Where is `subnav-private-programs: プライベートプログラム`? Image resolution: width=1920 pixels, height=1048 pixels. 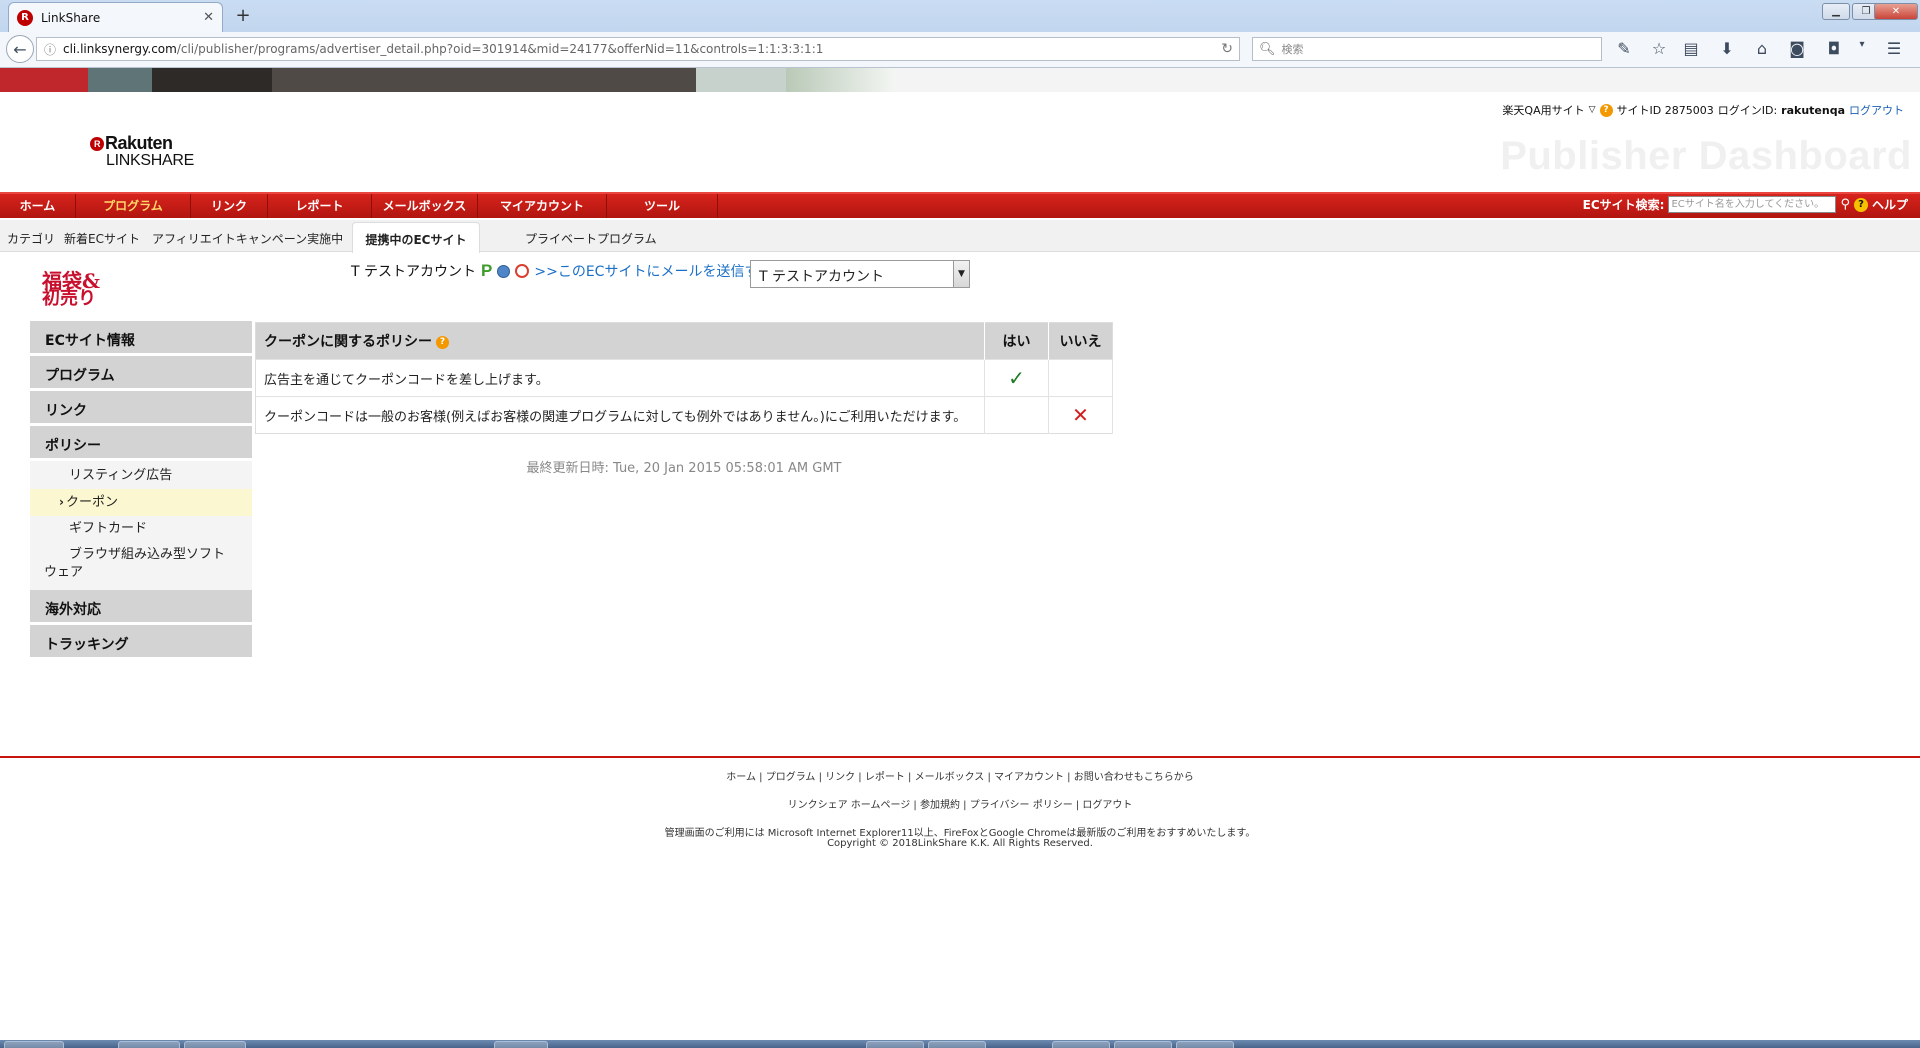 subnav-private-programs: プライベートプログラム is located at coordinates (591, 238).